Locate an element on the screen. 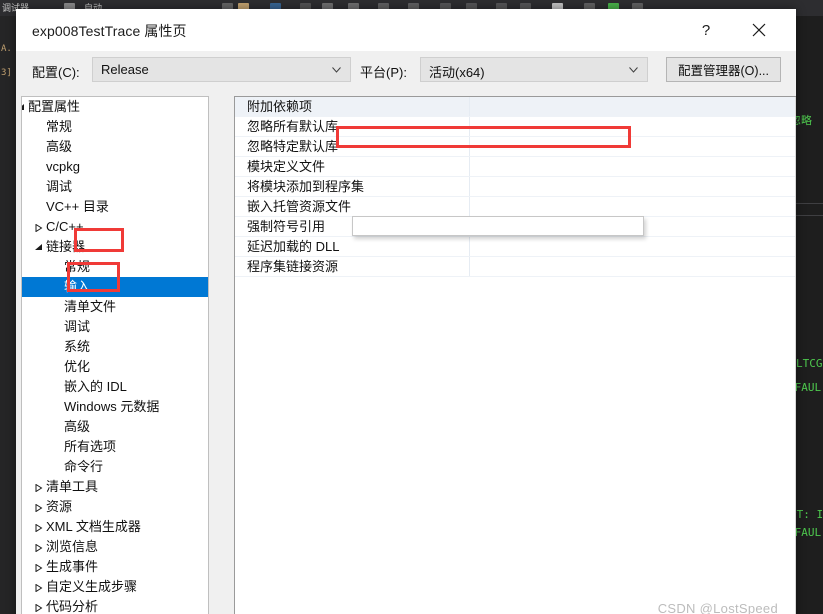  tree-item: 自定义生成步骤 is located at coordinates (115, 587).